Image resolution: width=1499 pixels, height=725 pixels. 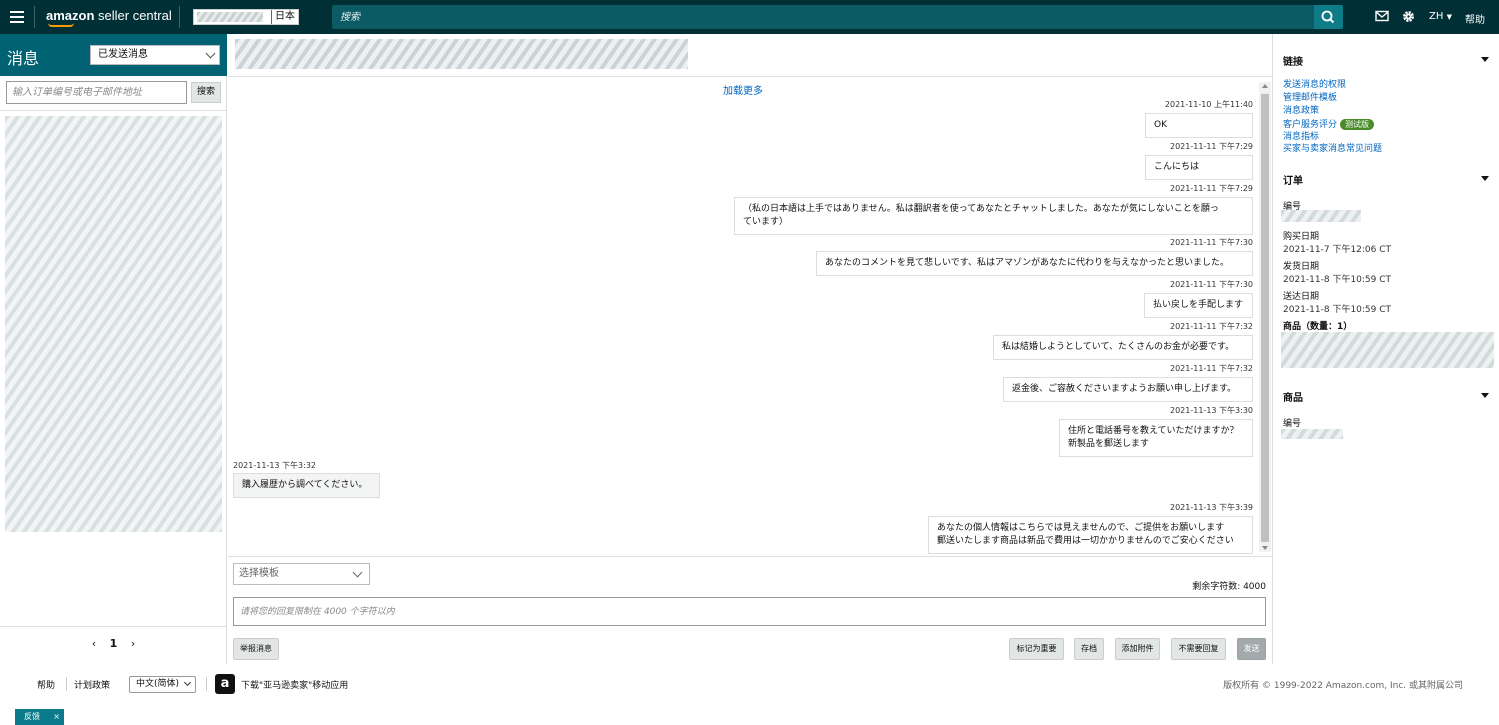 I want to click on feedback-button: 反馈 ×, so click(x=39, y=717).